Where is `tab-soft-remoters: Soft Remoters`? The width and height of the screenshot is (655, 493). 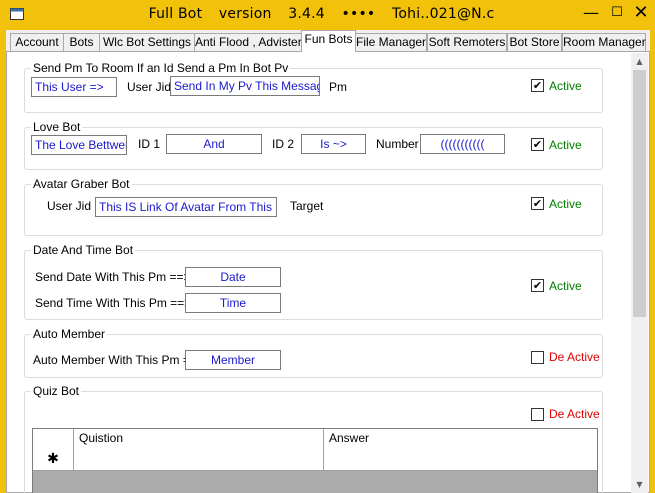 tab-soft-remoters: Soft Remoters is located at coordinates (467, 42).